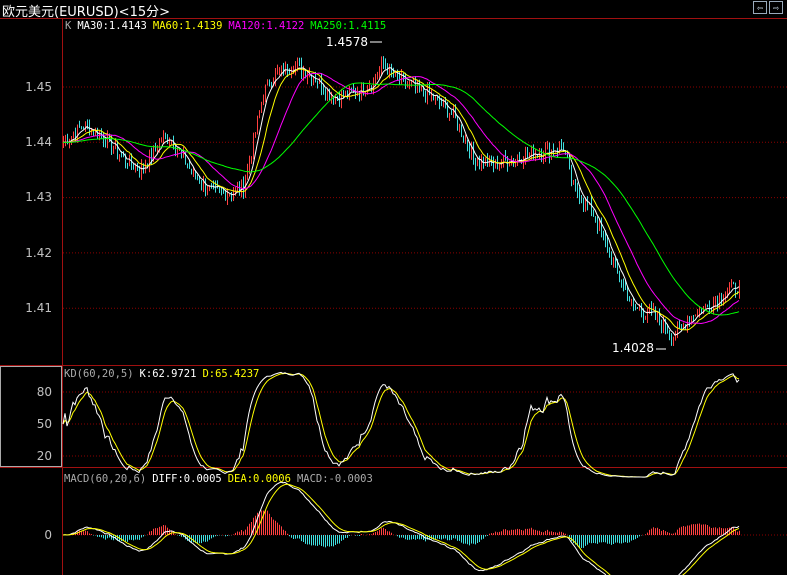 The height and width of the screenshot is (575, 787). I want to click on kd-name: KD(60,20,5), so click(99, 374).